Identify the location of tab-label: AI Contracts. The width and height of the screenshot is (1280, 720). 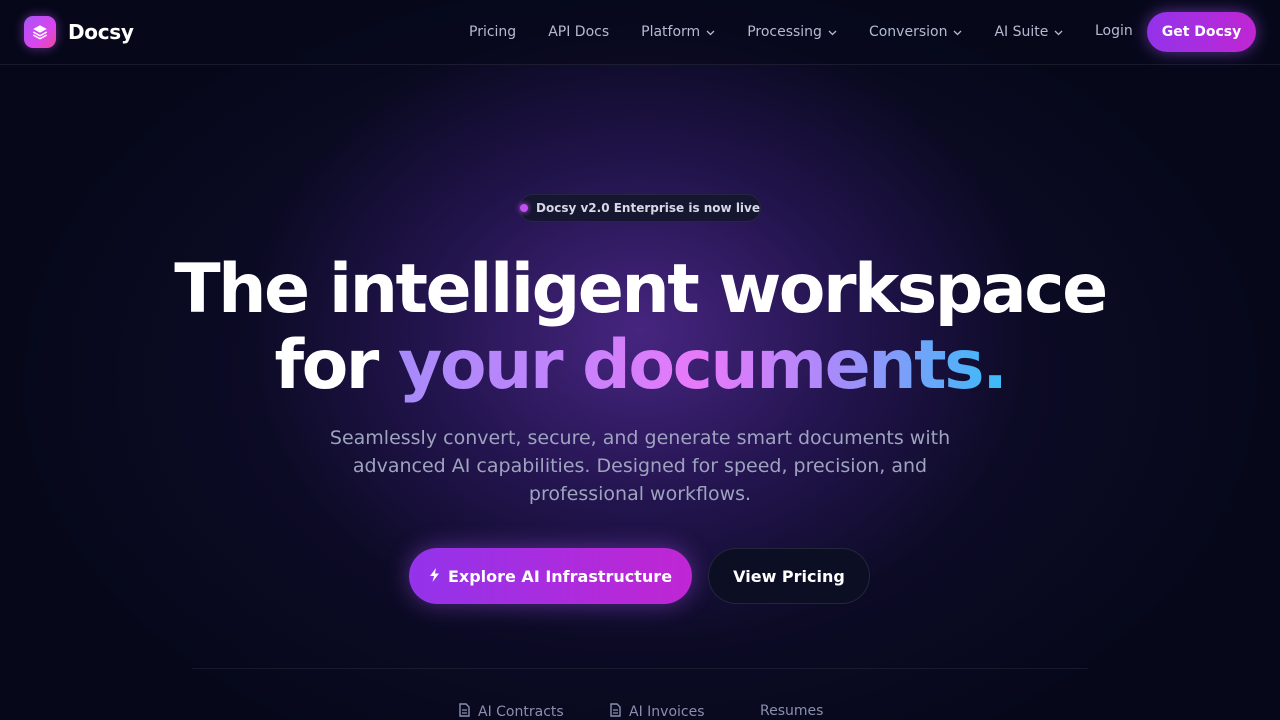
(521, 712).